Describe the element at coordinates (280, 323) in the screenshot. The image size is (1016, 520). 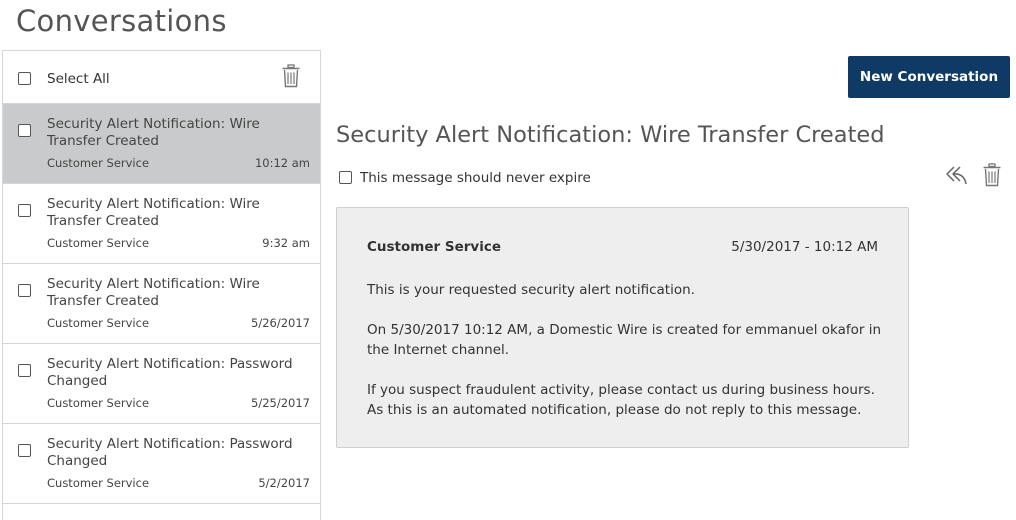
I see `conversation-time: 5/26/2017` at that location.